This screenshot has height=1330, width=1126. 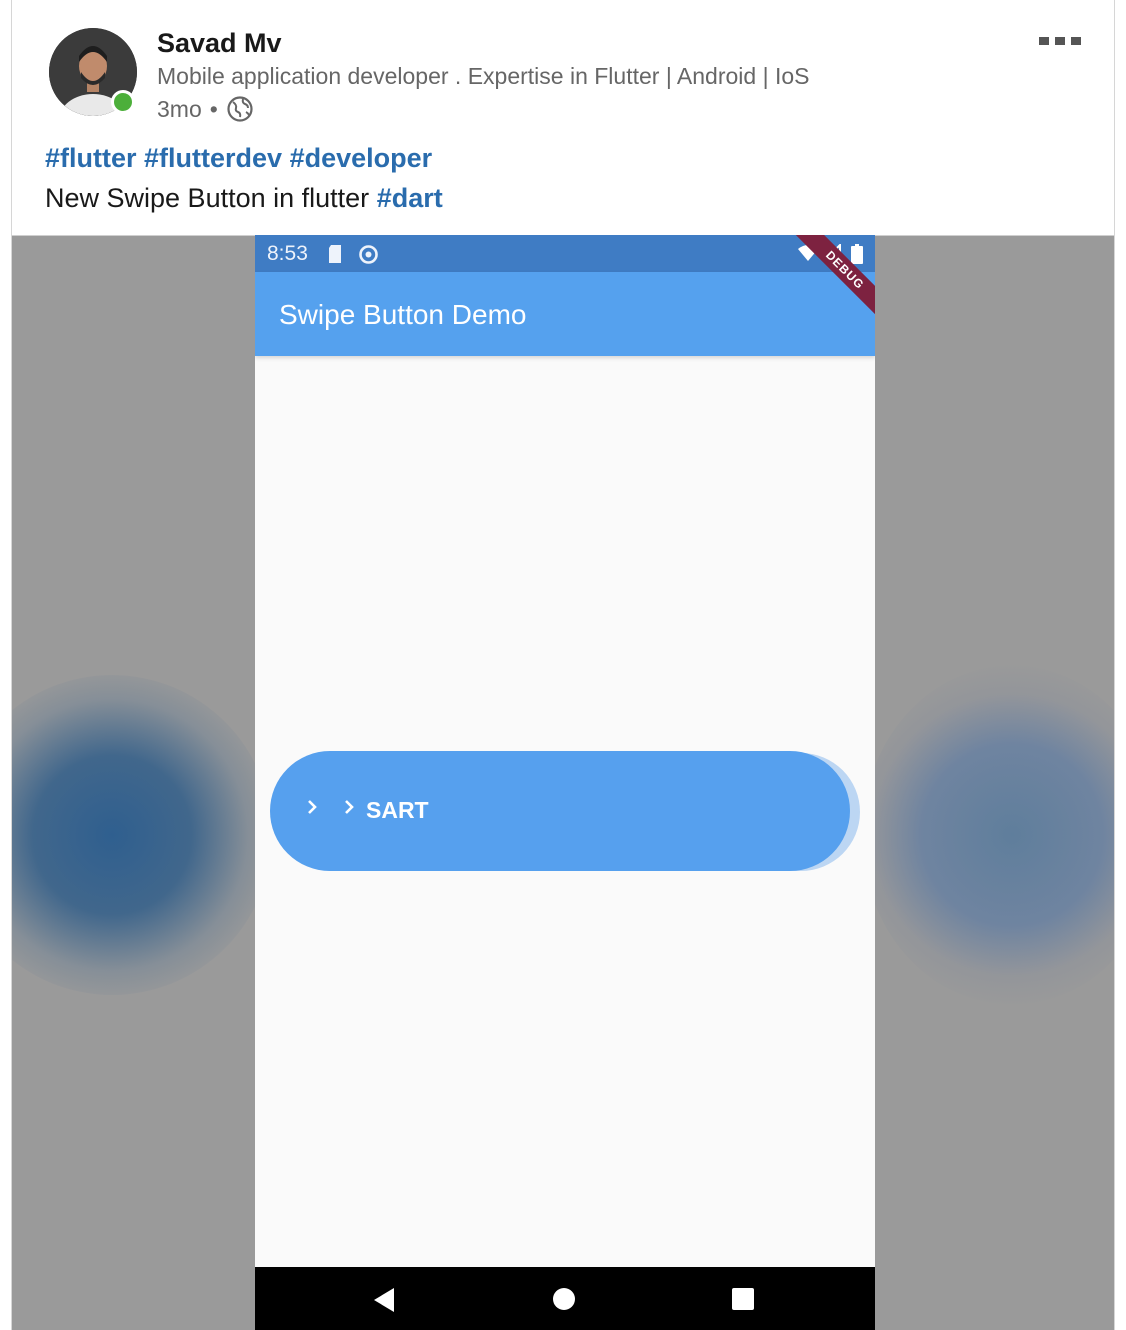 I want to click on android-status-bar: 8:53, so click(x=565, y=253).